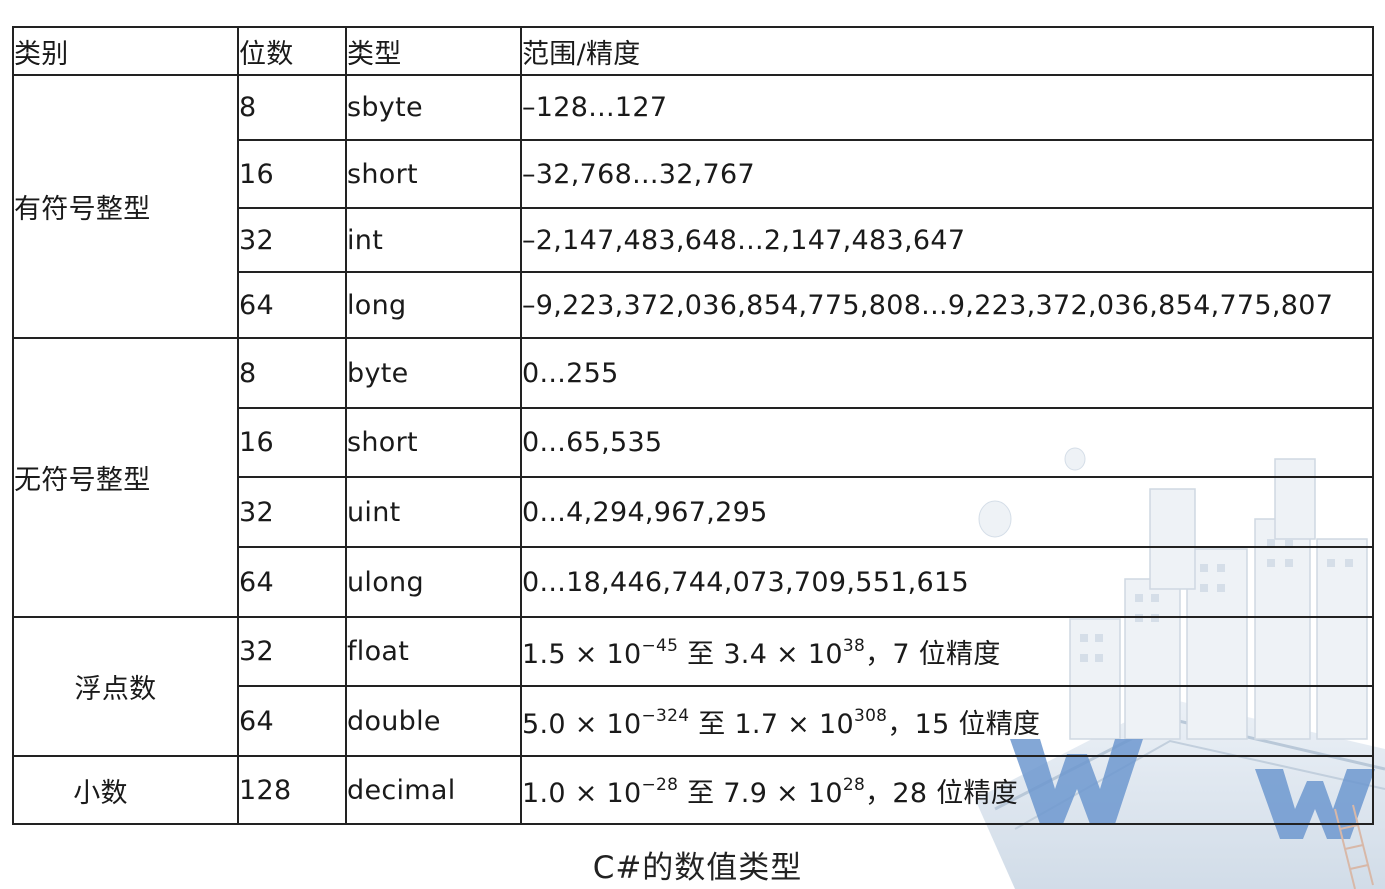  What do you see at coordinates (947, 240) in the screenshot?
I see `cell-range: –2,147,483,648...2,147,483,647` at bounding box center [947, 240].